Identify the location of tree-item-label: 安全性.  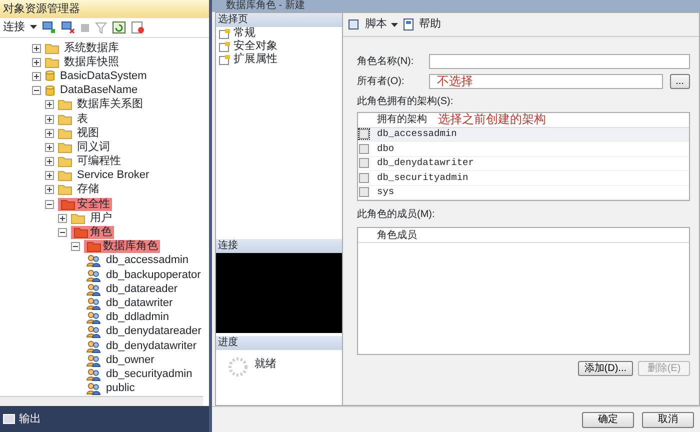
(93, 204).